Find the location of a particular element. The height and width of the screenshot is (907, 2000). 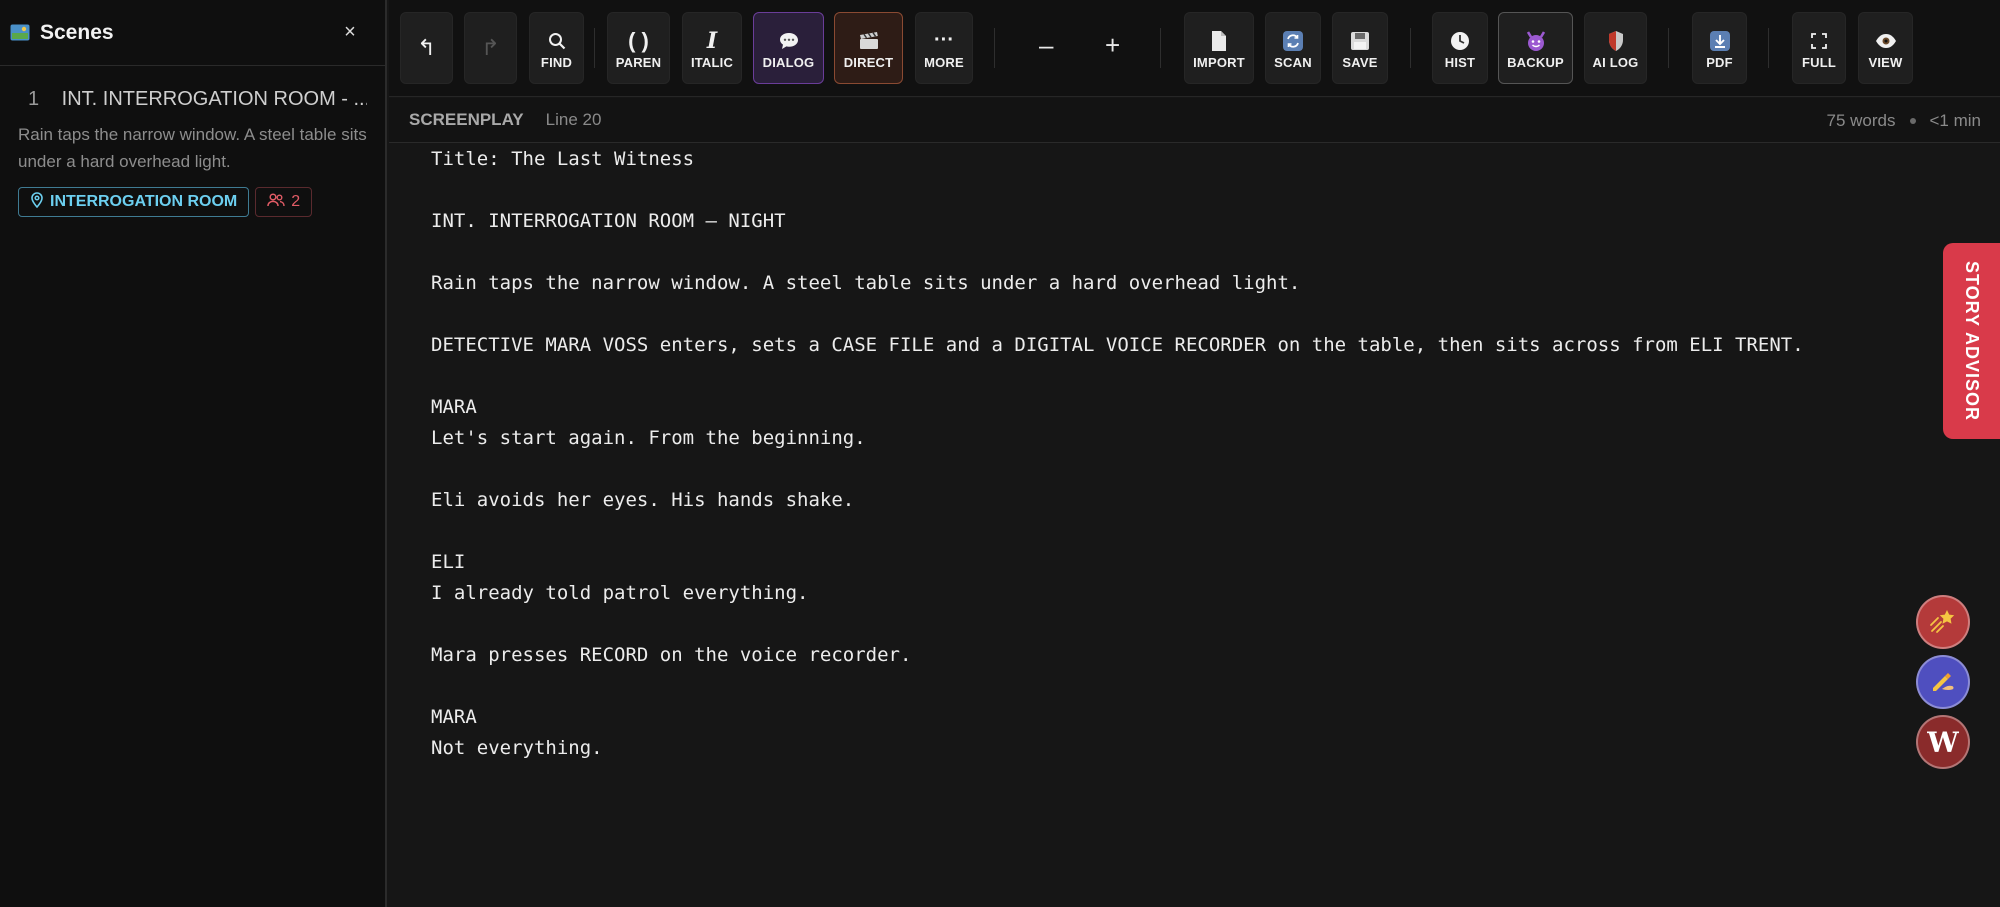

wikipedia-button: W is located at coordinates (1943, 742).